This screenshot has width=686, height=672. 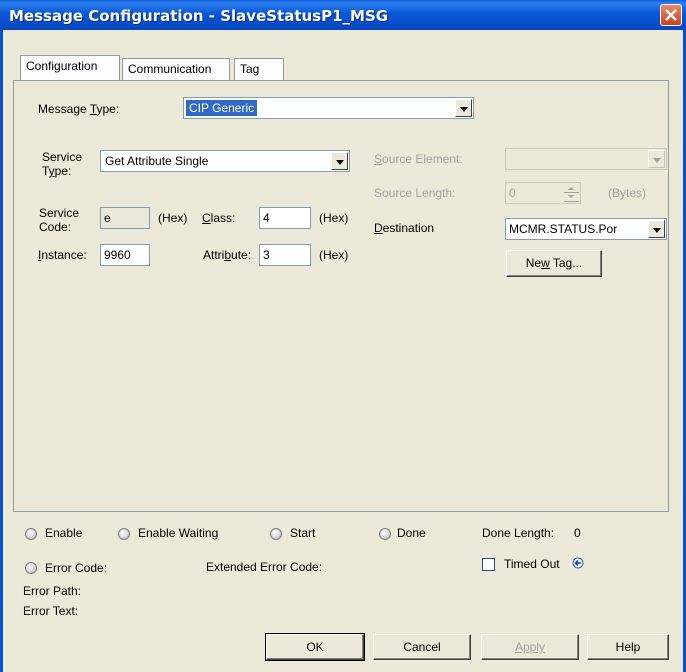 I want to click on instance-field: 9960, so click(x=125, y=255).